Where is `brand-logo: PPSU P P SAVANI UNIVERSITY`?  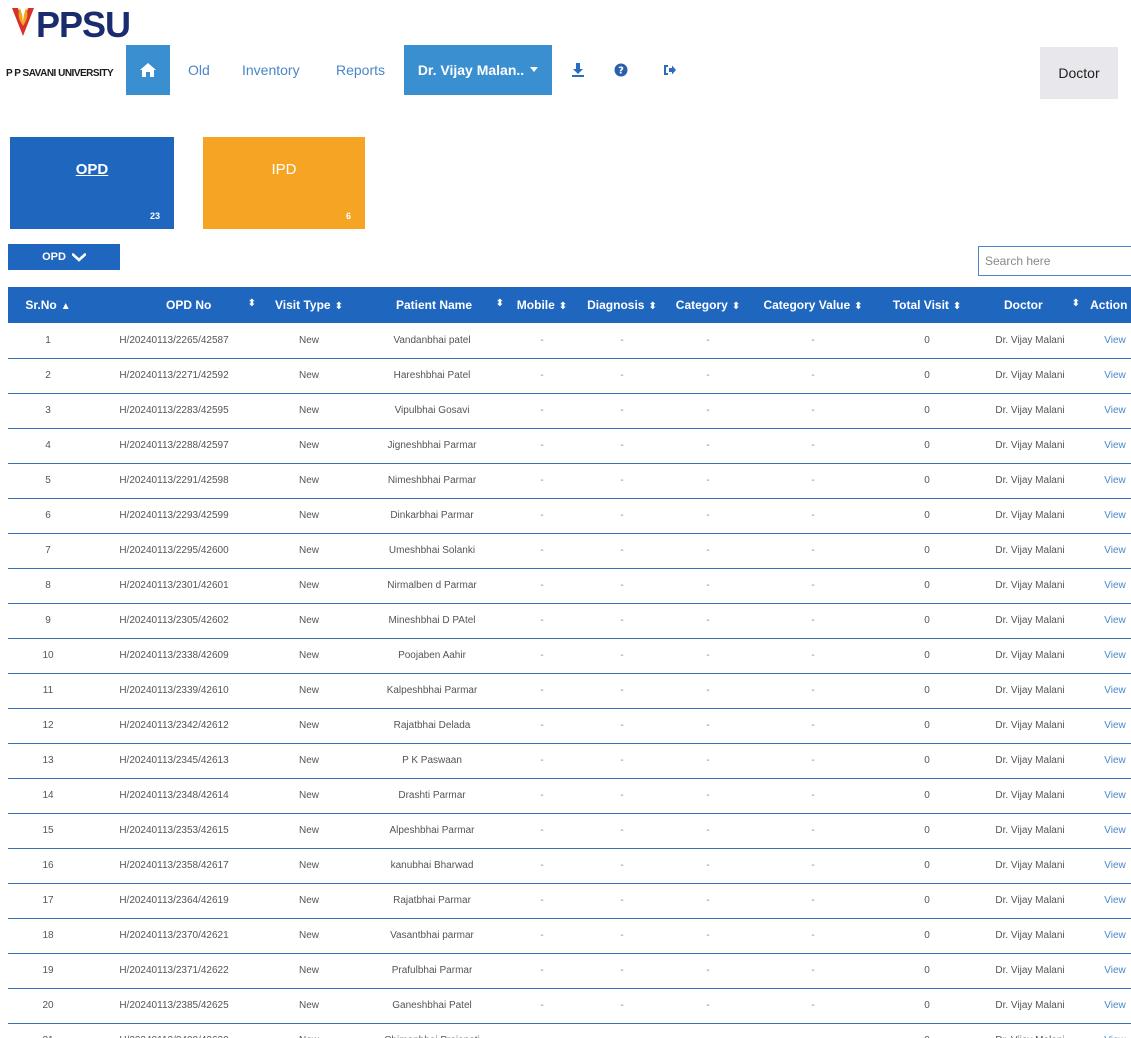 brand-logo: PPSU P P SAVANI UNIVERSITY is located at coordinates (68, 49).